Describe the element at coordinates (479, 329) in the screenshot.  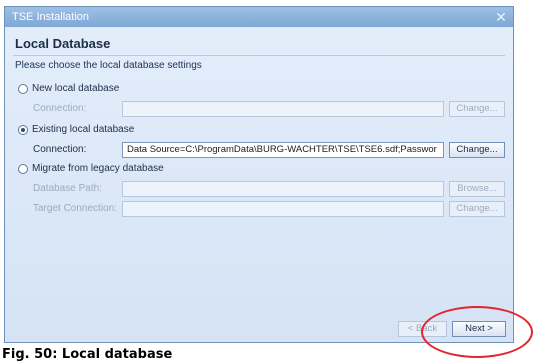
I see `next-button: Next >` at that location.